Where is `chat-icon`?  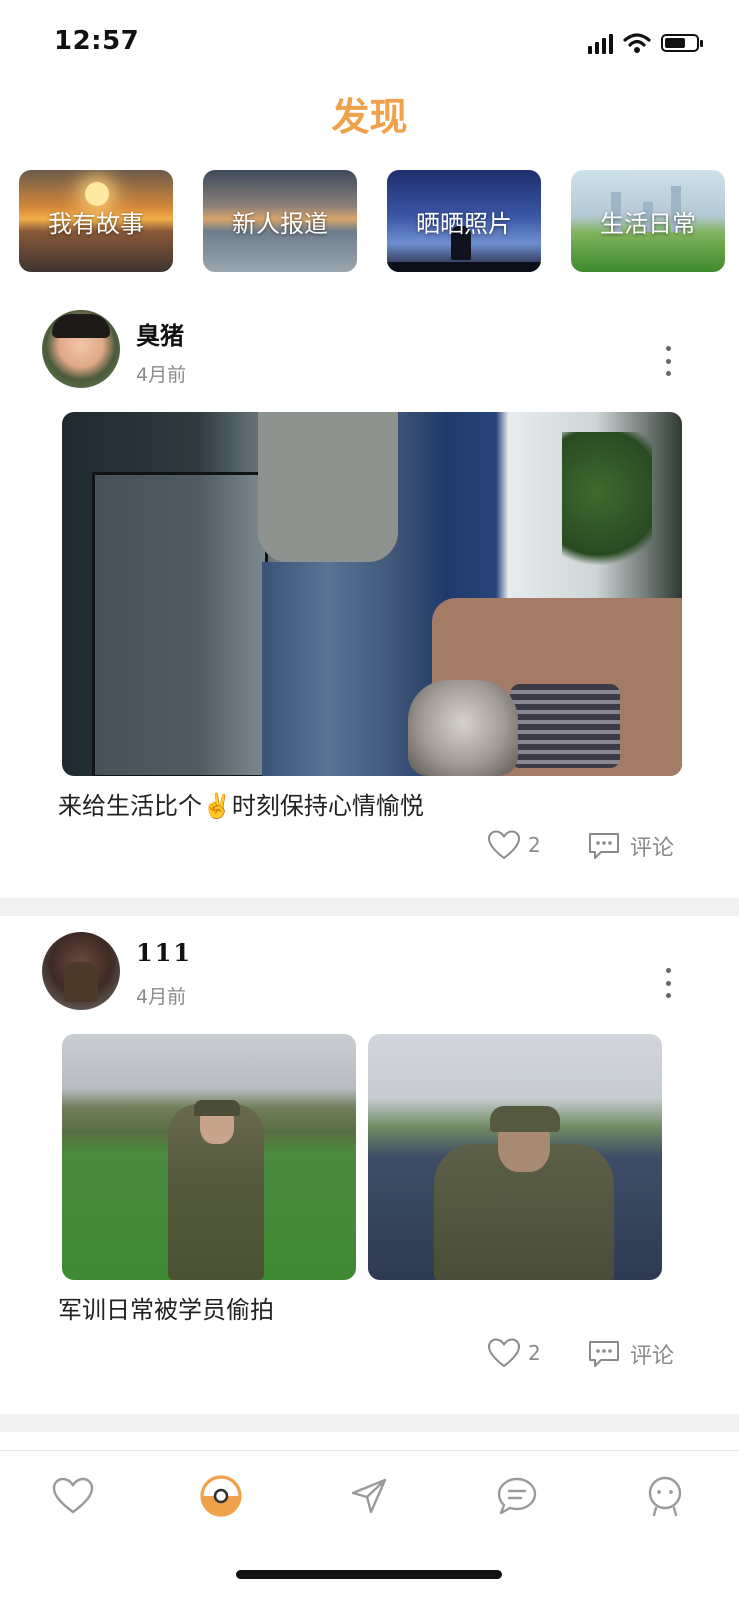 chat-icon is located at coordinates (517, 1496).